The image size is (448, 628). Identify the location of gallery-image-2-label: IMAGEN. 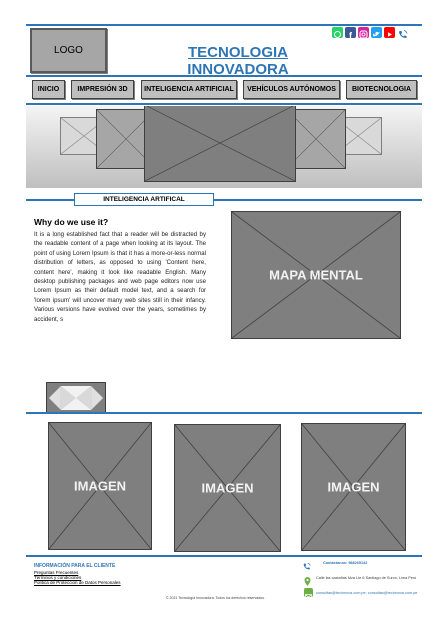
(227, 488).